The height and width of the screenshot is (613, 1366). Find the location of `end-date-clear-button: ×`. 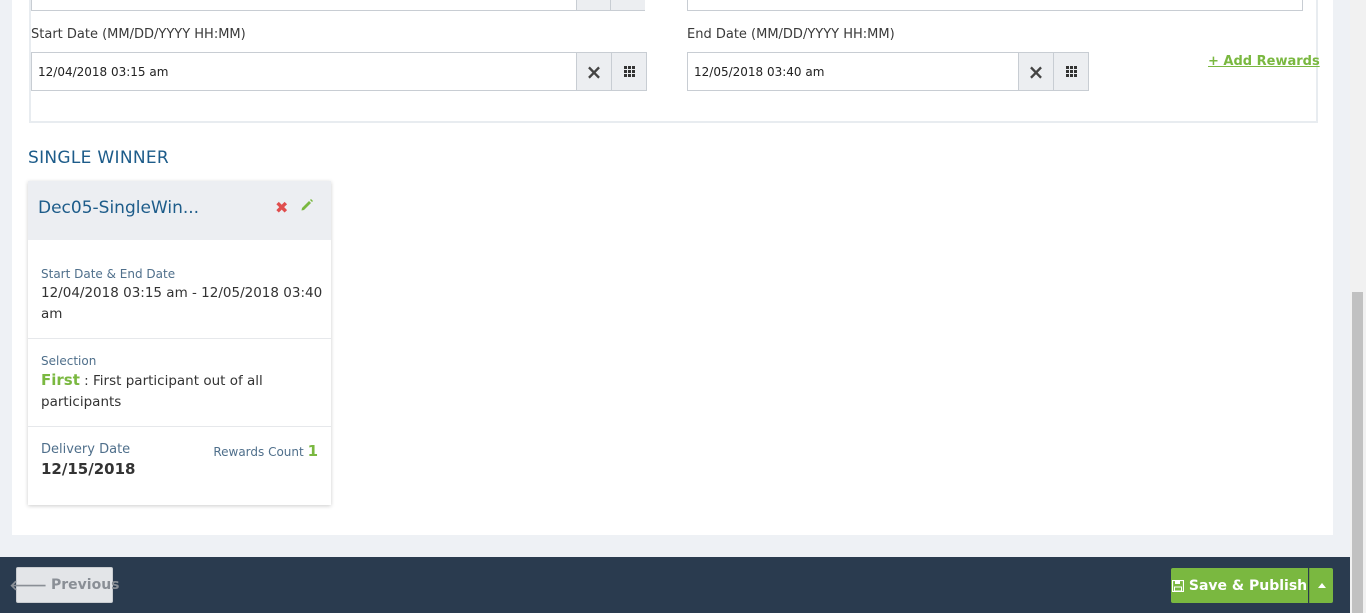

end-date-clear-button: × is located at coordinates (1035, 71).